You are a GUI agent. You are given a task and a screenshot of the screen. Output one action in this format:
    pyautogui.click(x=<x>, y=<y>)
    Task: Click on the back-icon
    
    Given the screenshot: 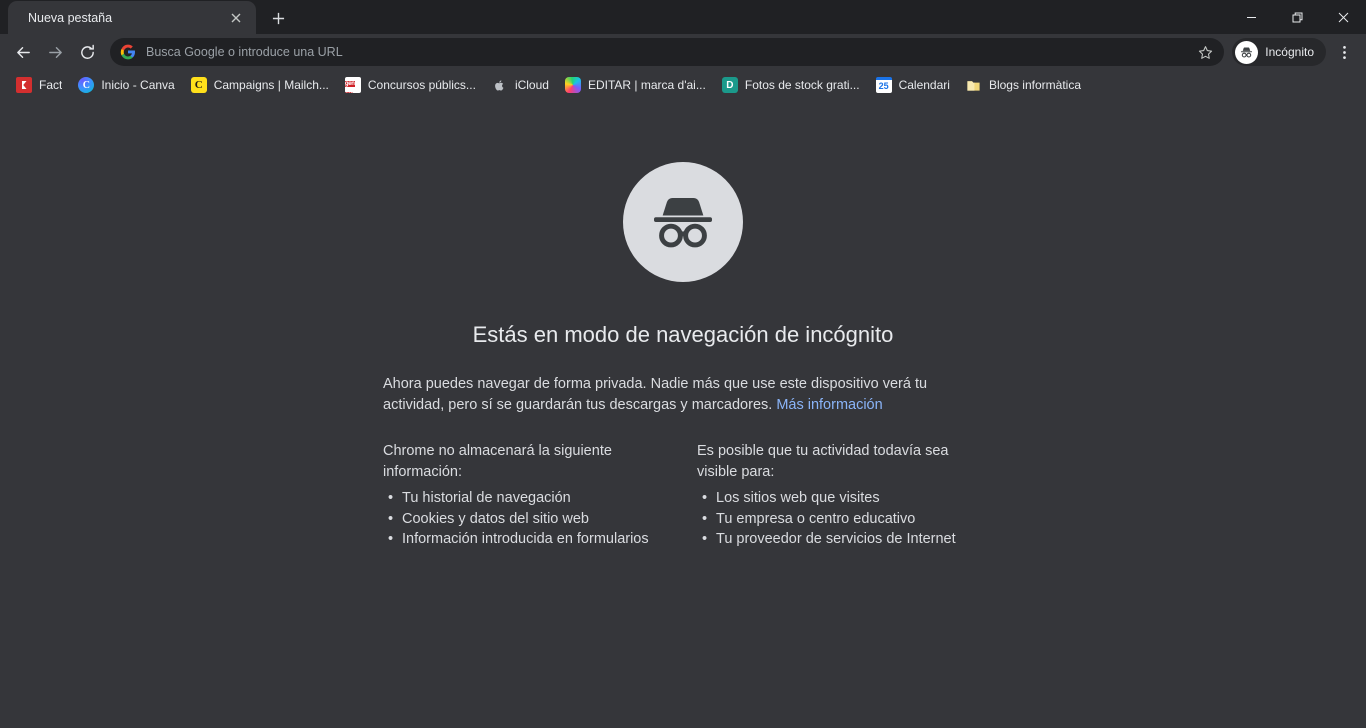 What is the action you would take?
    pyautogui.click(x=23, y=52)
    